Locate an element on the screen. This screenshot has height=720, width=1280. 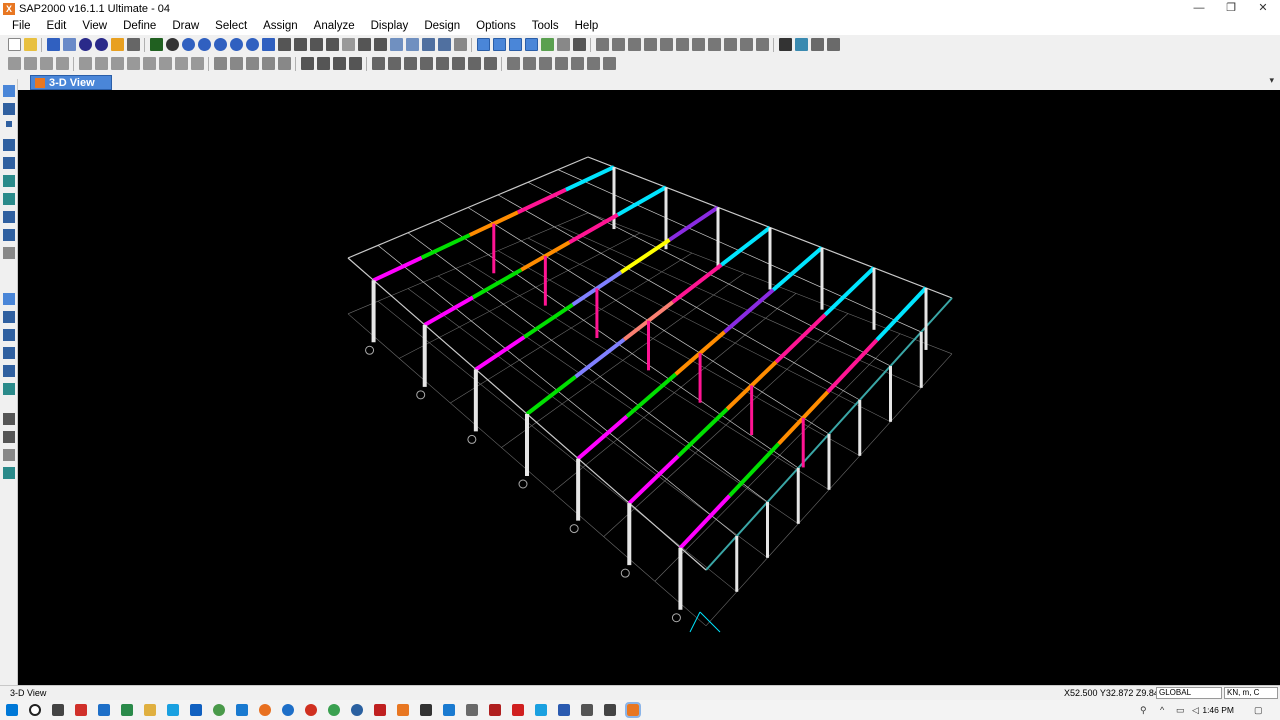
frame-release-icon is located at coordinates (101, 63).